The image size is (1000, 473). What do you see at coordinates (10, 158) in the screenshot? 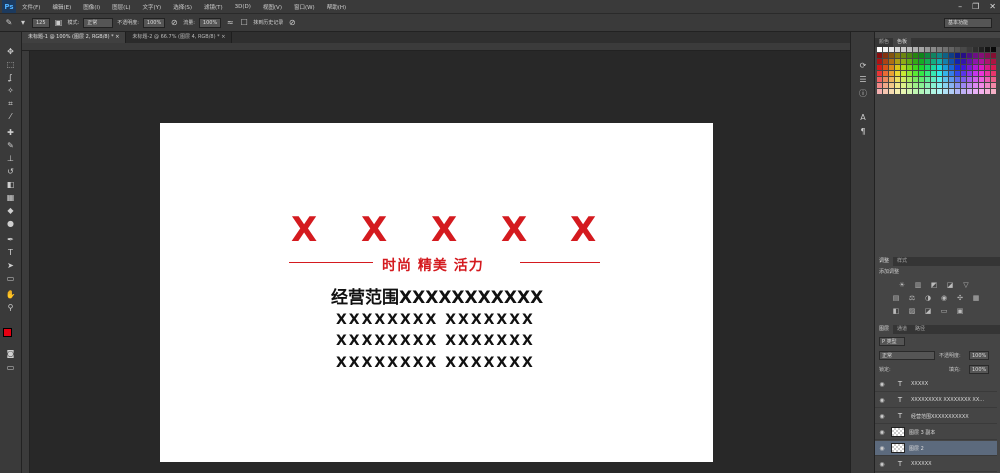
I see `stamp-tool-icon: ⊥` at bounding box center [10, 158].